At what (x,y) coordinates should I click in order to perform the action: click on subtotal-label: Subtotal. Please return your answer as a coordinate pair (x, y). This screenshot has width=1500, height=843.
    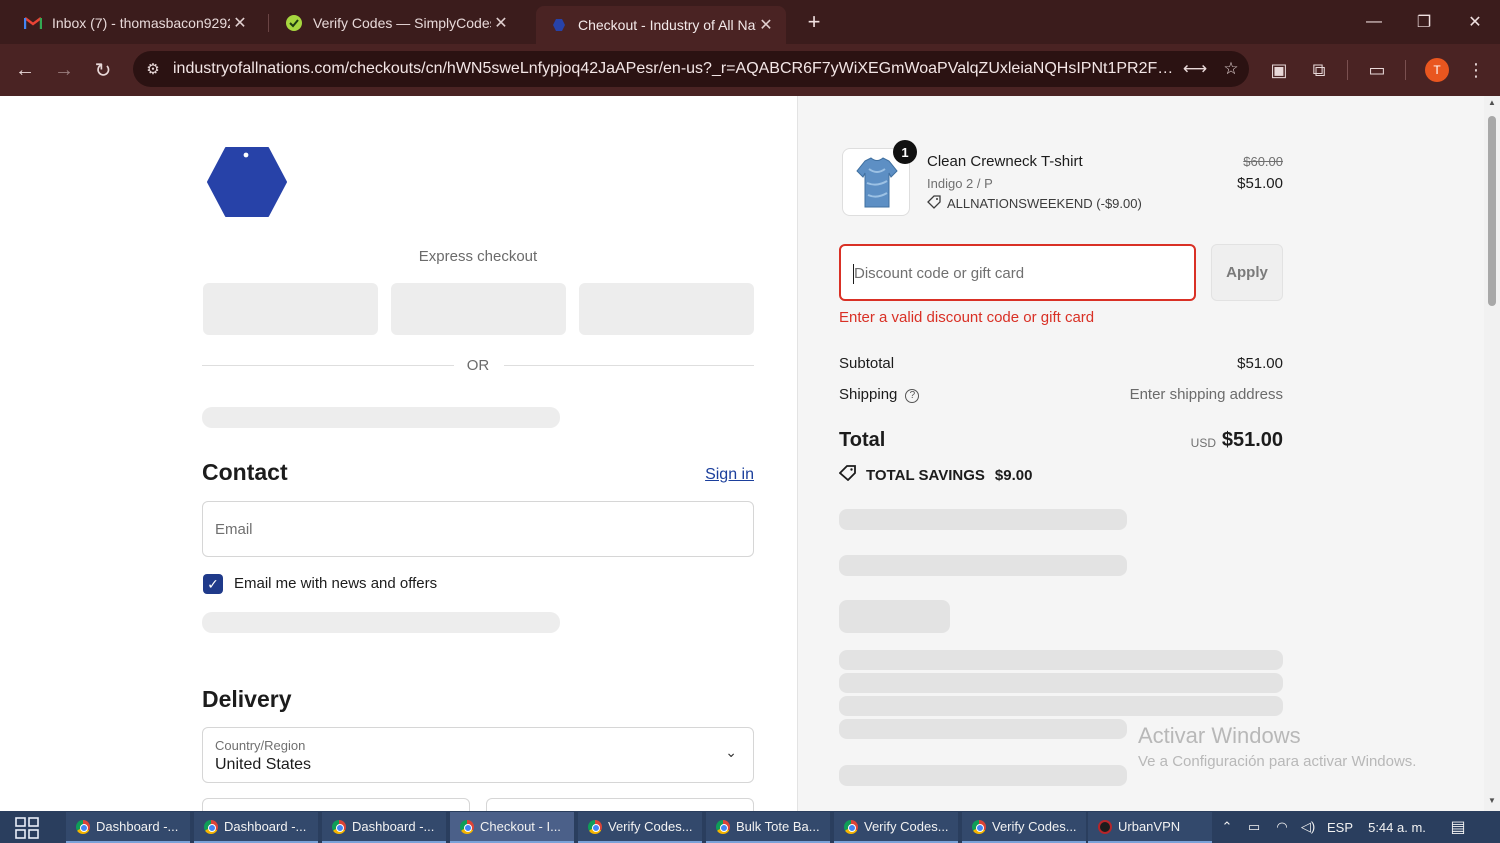
    Looking at the image, I should click on (867, 363).